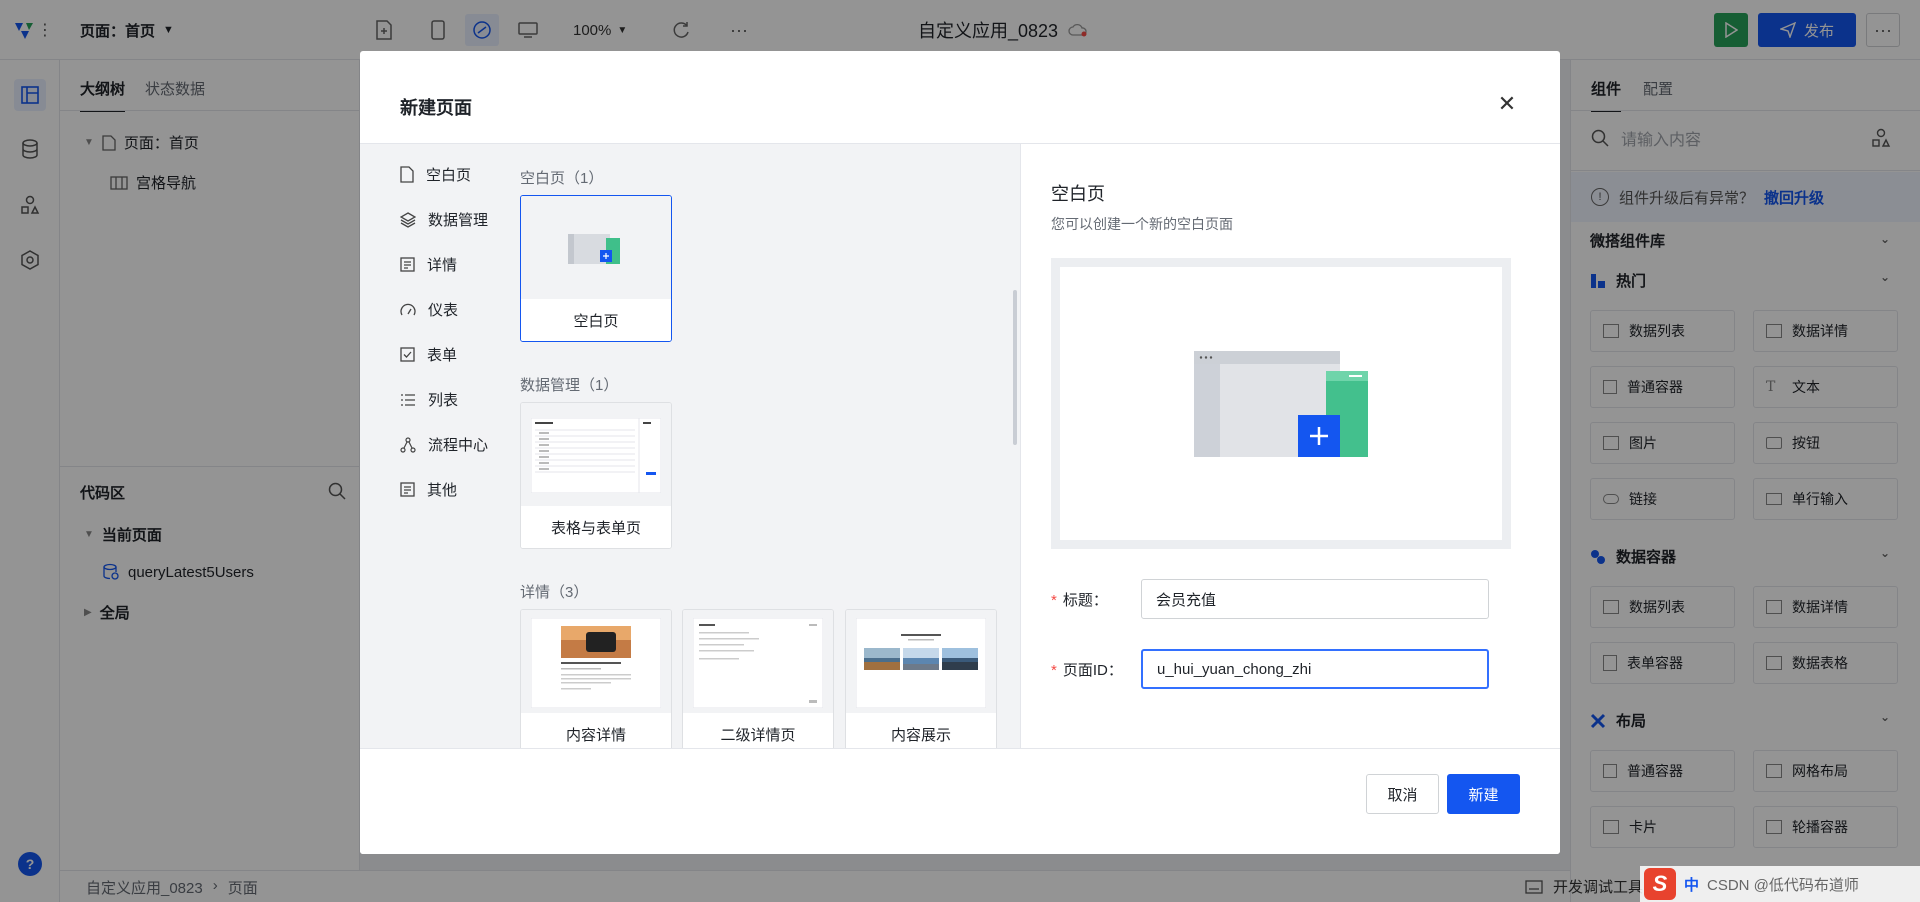  I want to click on template-label: 空白页, so click(596, 320).